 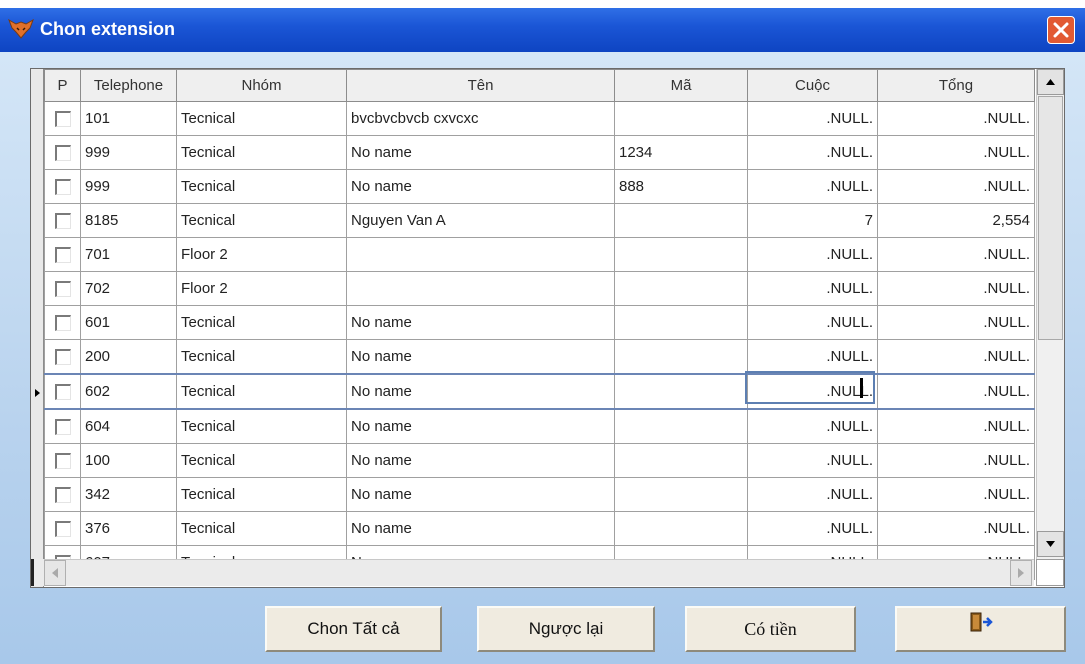 I want to click on cell-name: bvcbvcbvcb cxvcxc, so click(x=480, y=118).